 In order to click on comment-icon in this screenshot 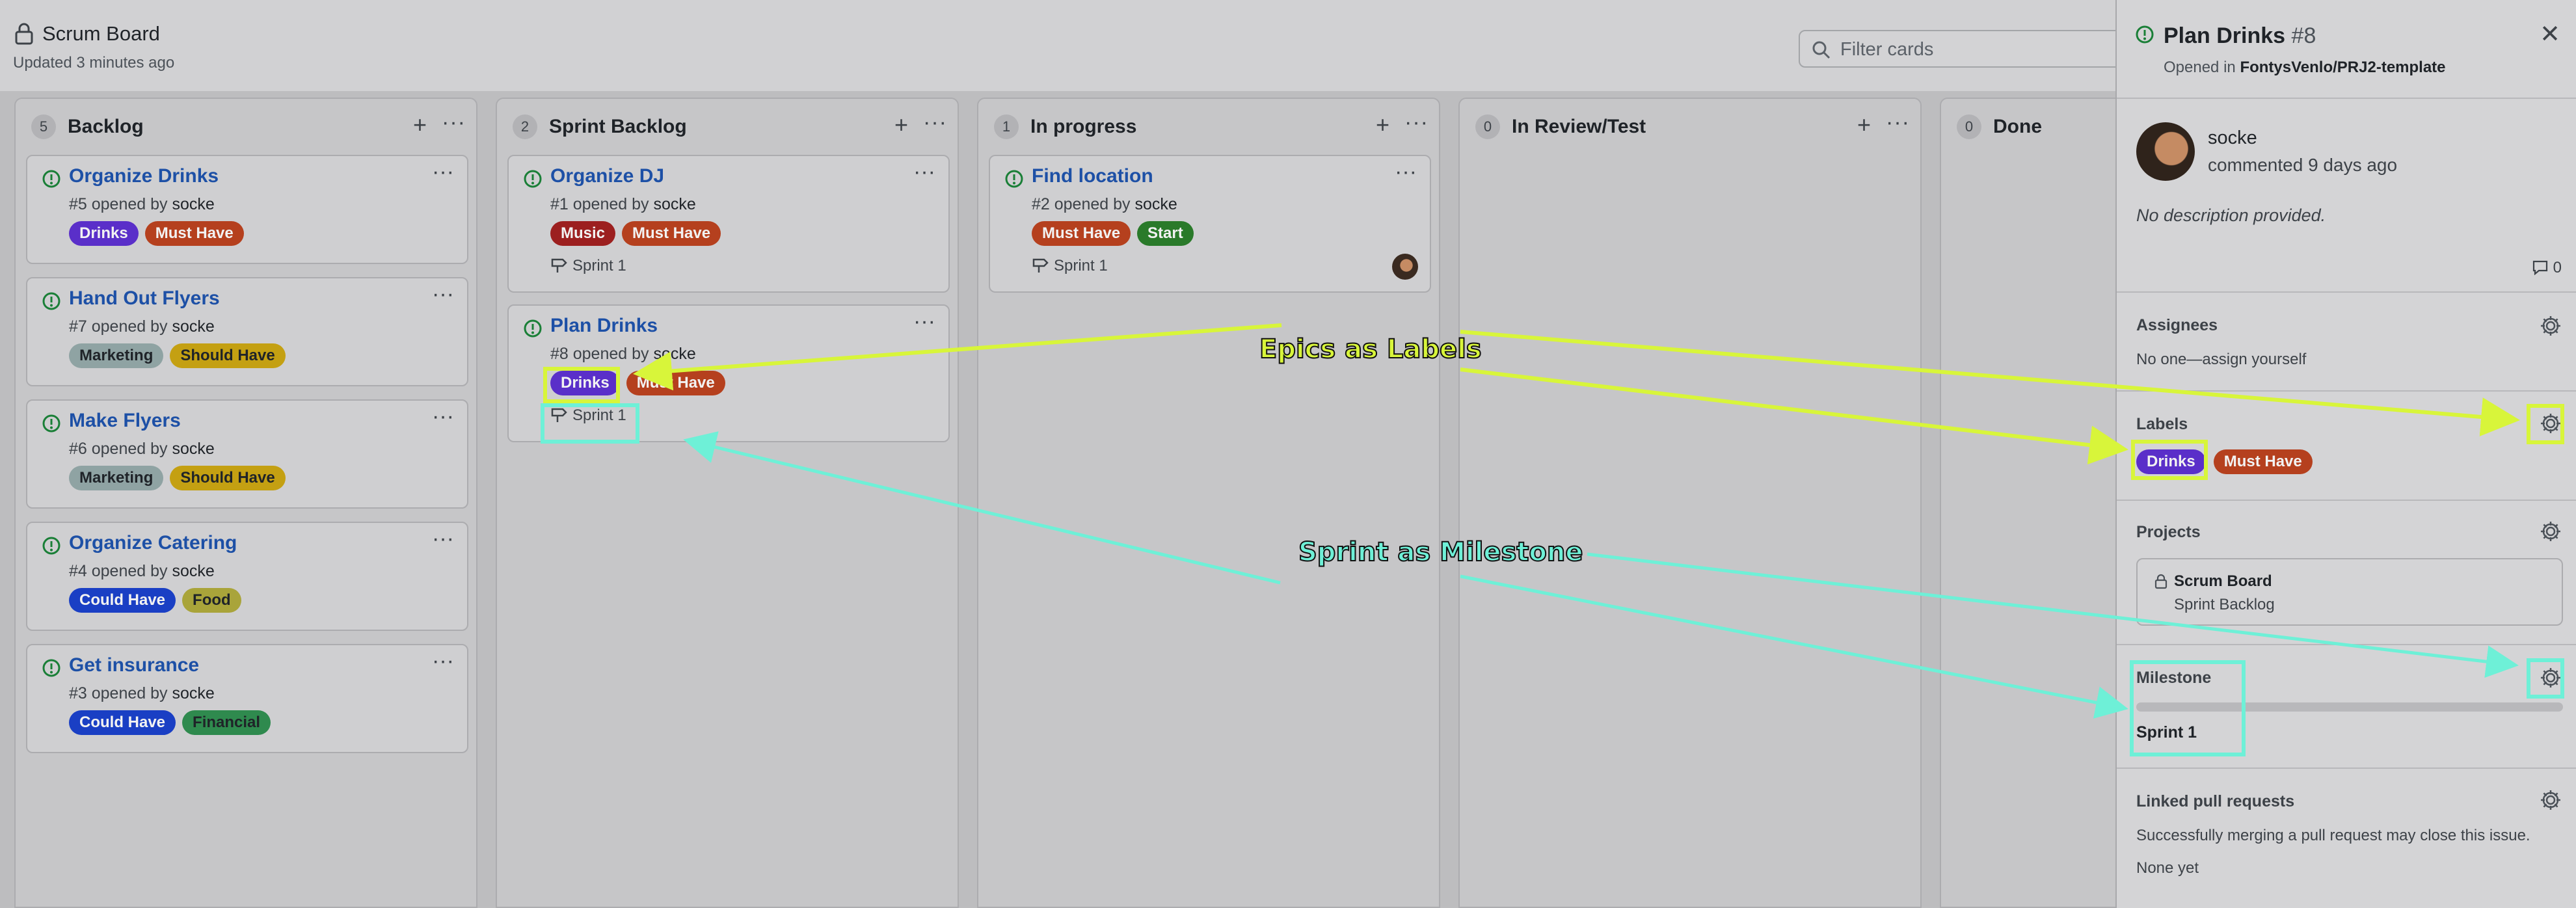, I will do `click(2540, 268)`.